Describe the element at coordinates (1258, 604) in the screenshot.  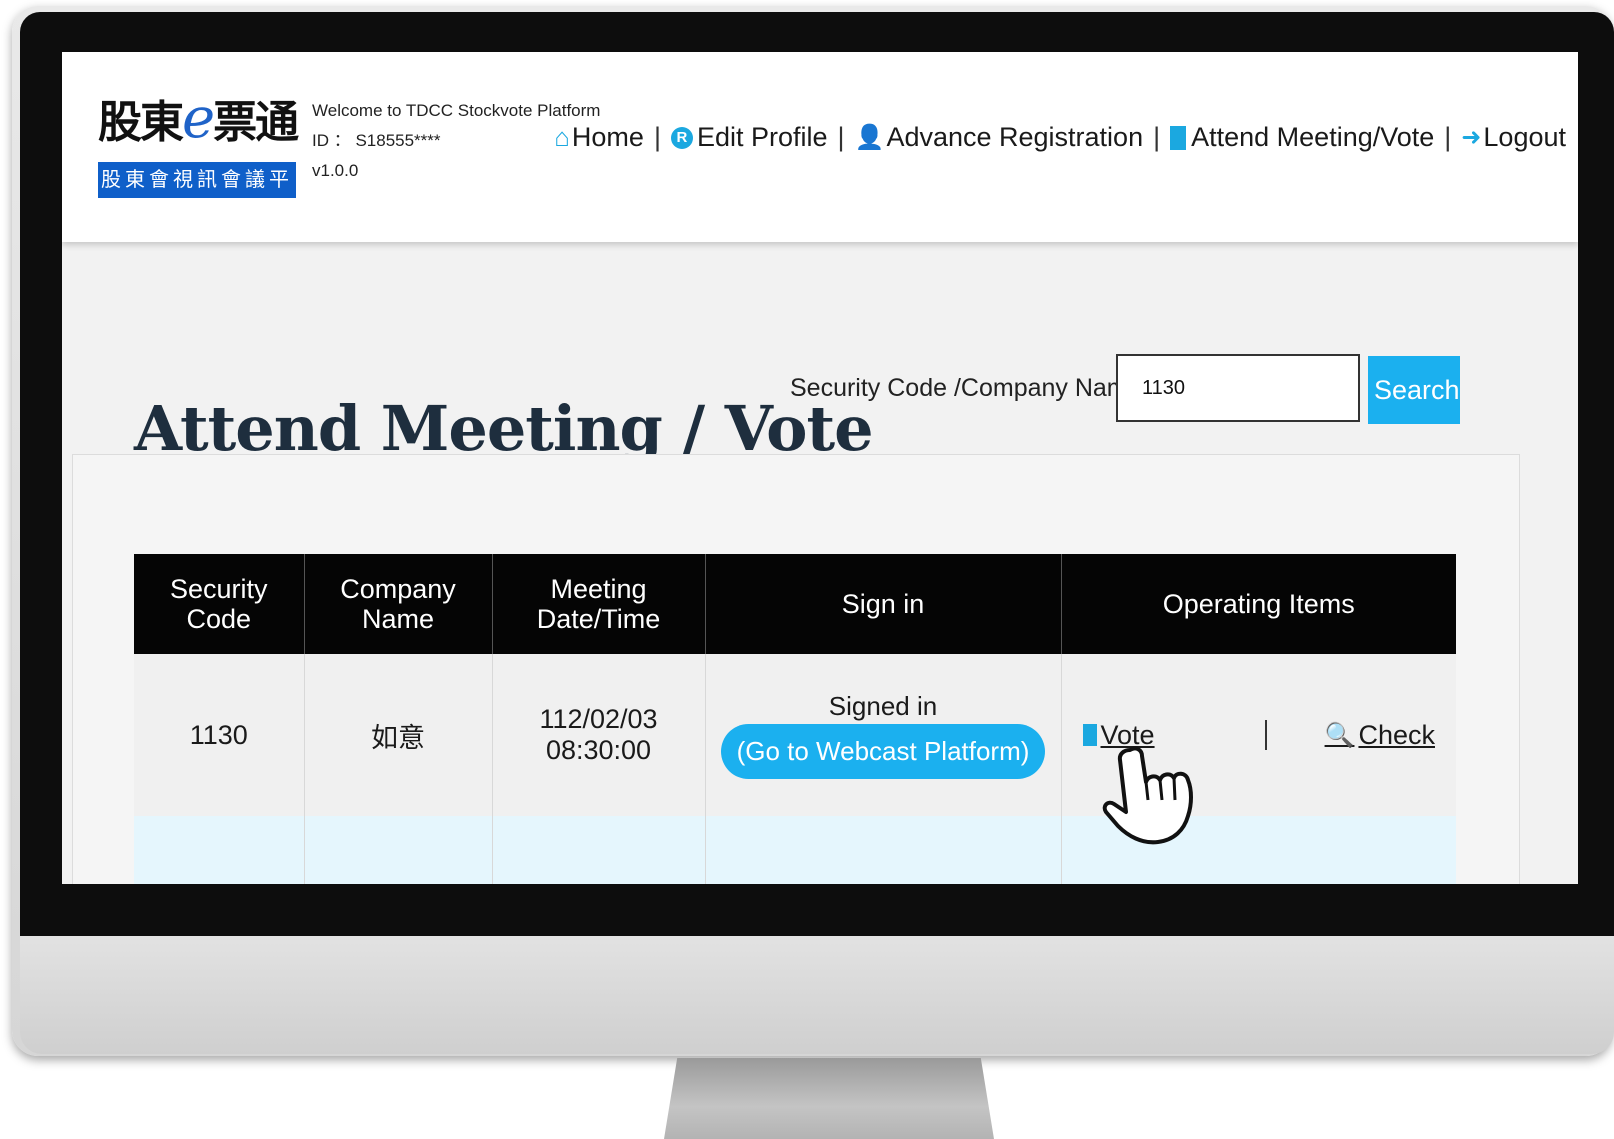
I see `col-operating-items: Operating Items` at that location.